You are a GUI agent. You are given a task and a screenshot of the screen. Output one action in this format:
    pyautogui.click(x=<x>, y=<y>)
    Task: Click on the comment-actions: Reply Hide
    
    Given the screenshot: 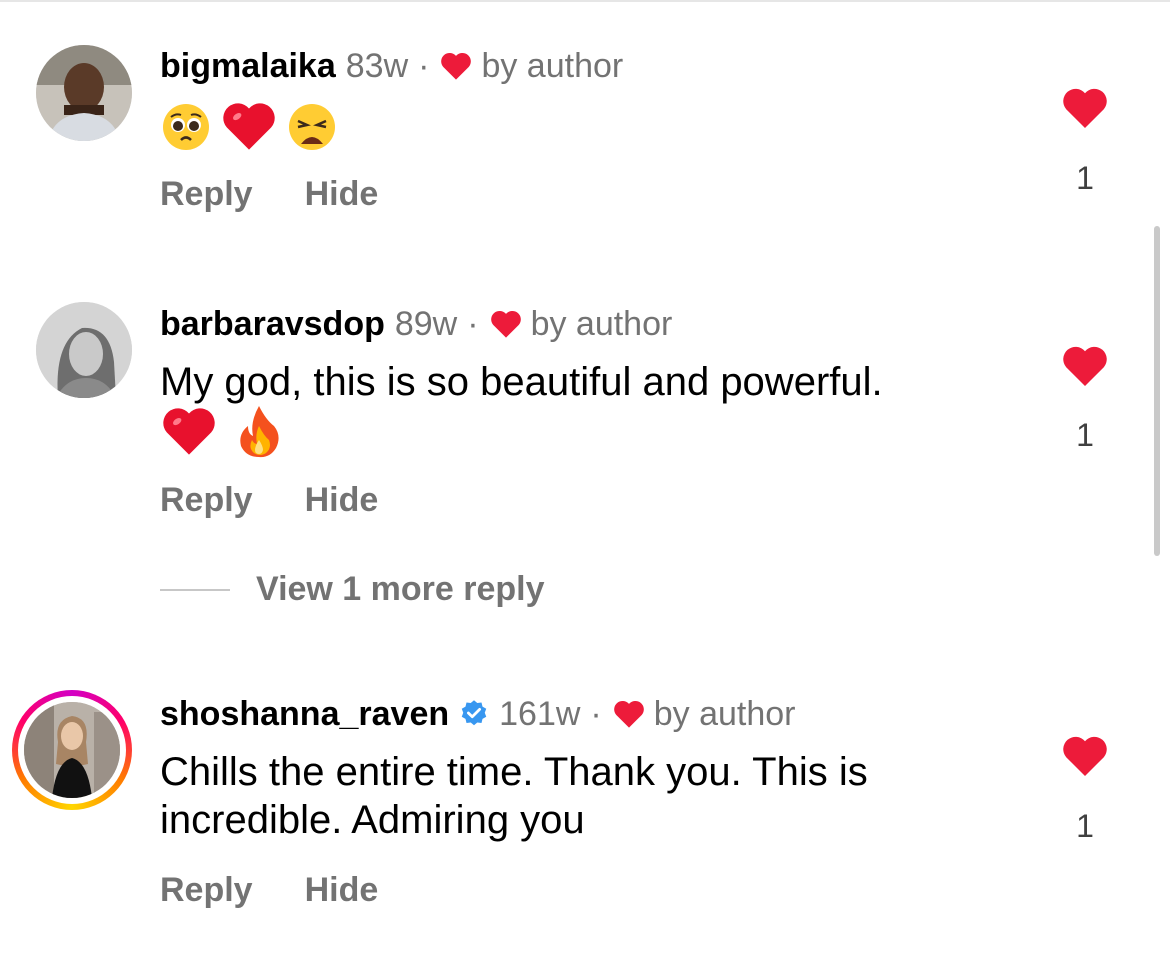 What is the action you would take?
    pyautogui.click(x=269, y=890)
    